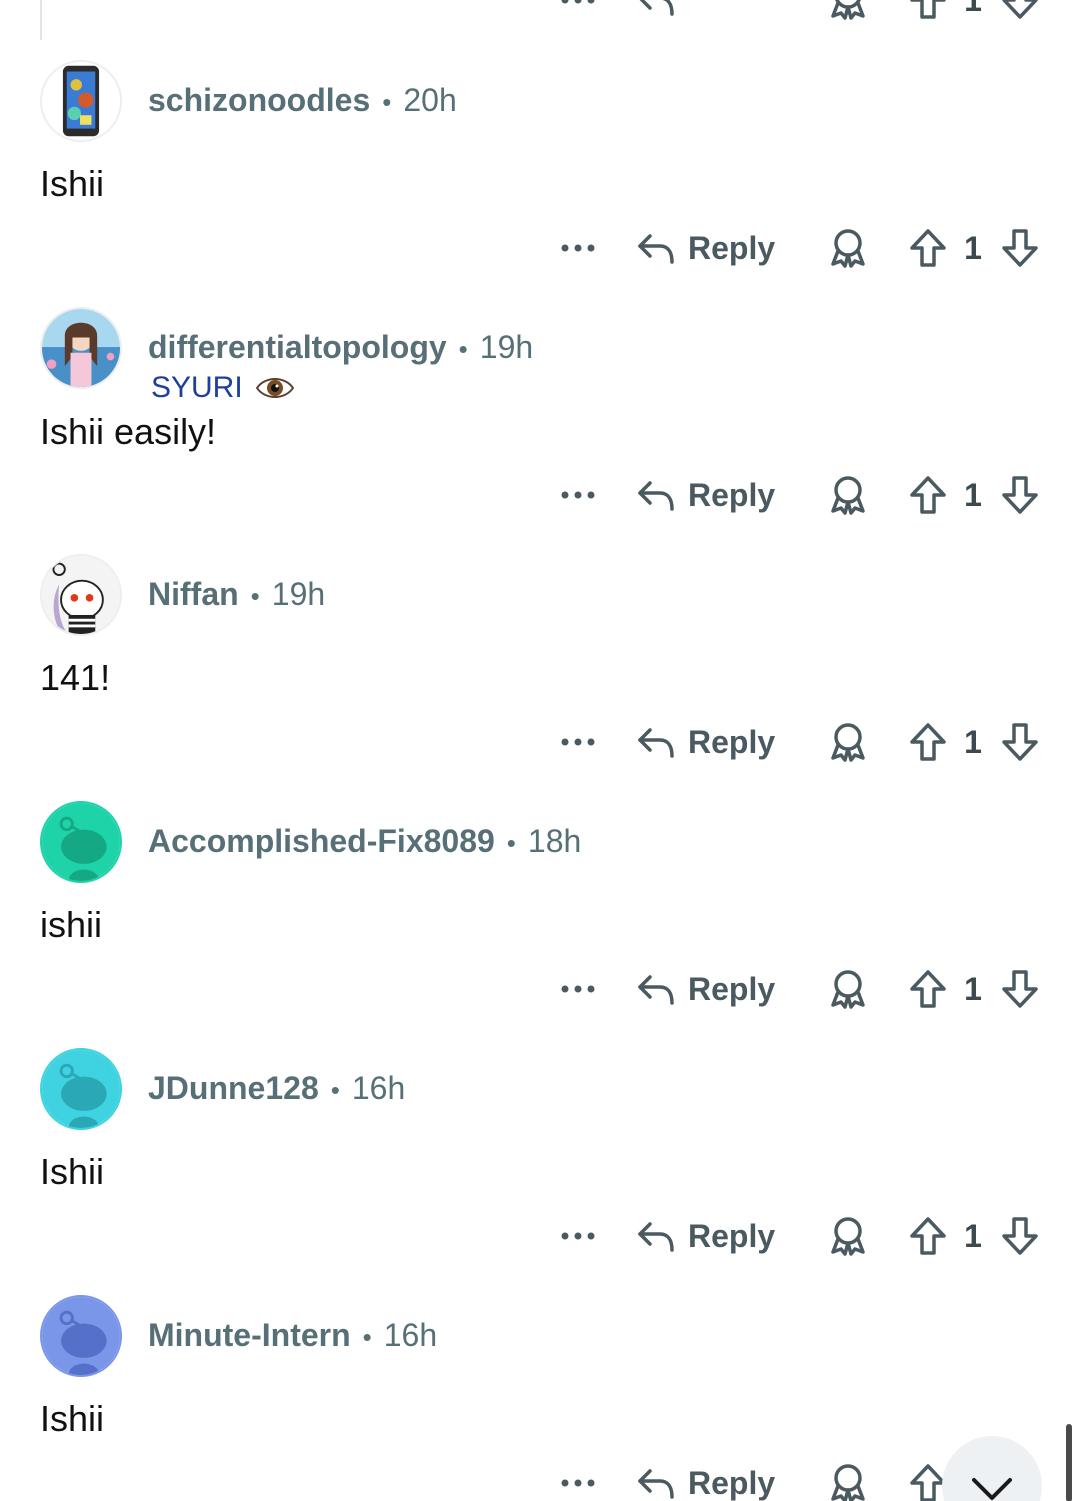 This screenshot has height=1501, width=1080. I want to click on comment-meta: JDunne128 • 16h, so click(276, 1089).